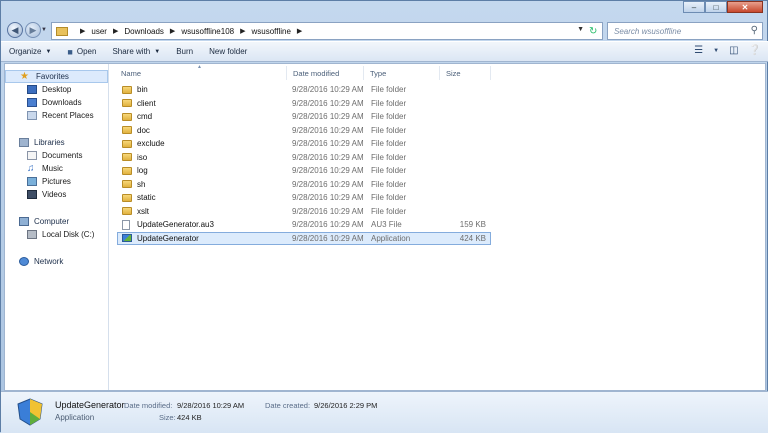 The width and height of the screenshot is (768, 433). I want to click on maximize-button: □, so click(716, 7).